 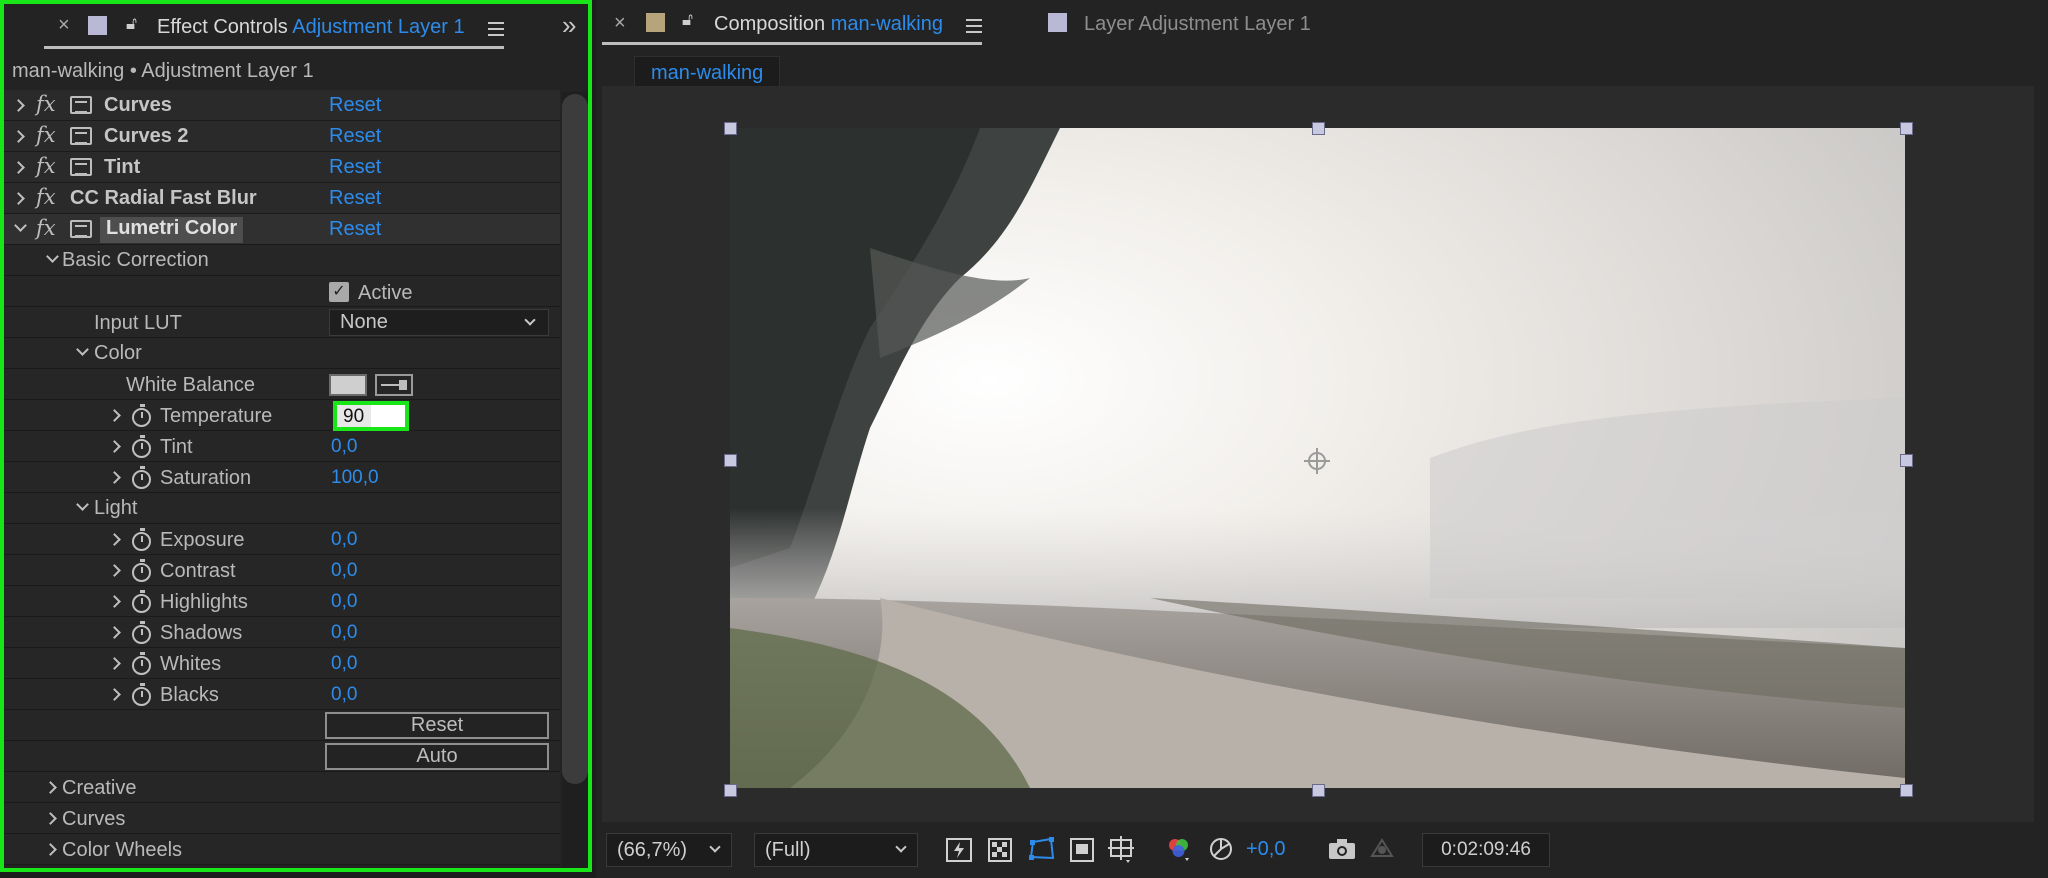 What do you see at coordinates (1197, 24) in the screenshot?
I see `layer-tab: Layer Adjustment Layer 1` at bounding box center [1197, 24].